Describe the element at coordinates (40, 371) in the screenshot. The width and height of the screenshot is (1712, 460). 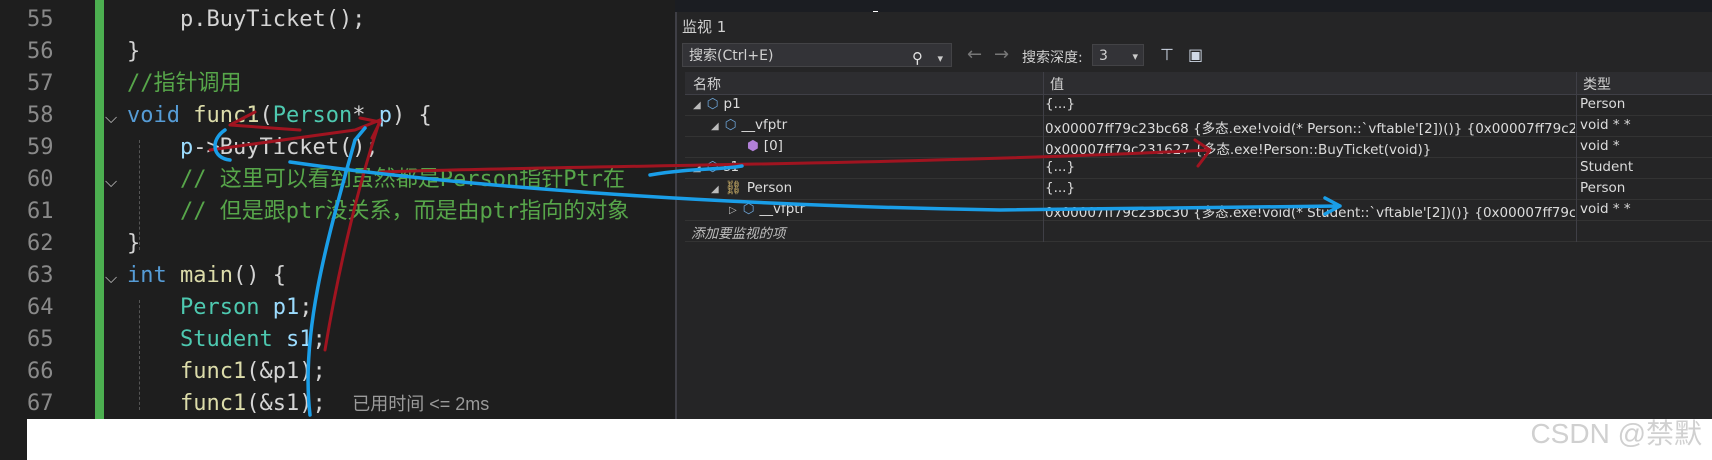
I see `line-number: 66` at that location.